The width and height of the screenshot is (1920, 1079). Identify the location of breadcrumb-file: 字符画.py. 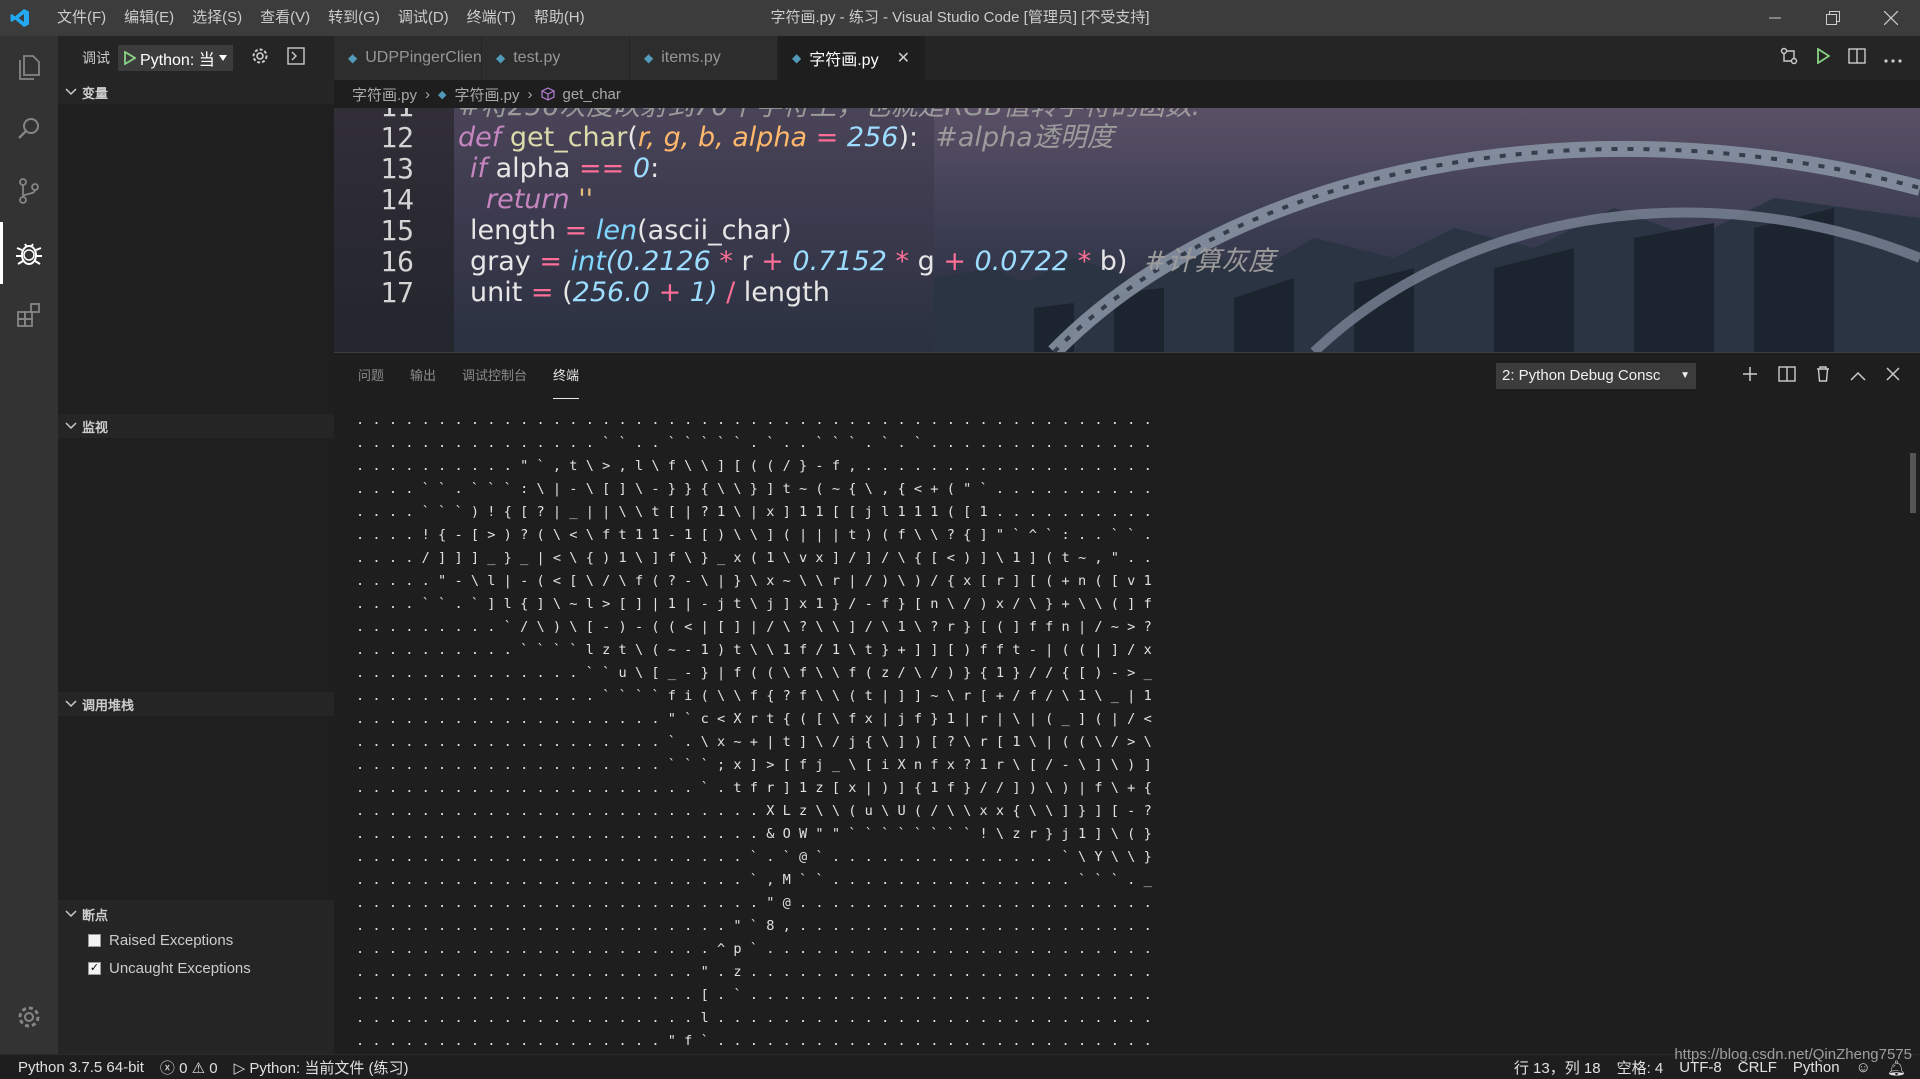
(486, 94).